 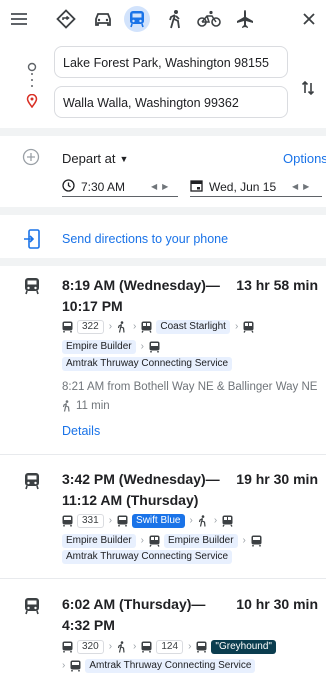 What do you see at coordinates (162, 186) in the screenshot?
I see `time-stepper-icon: ◀▶` at bounding box center [162, 186].